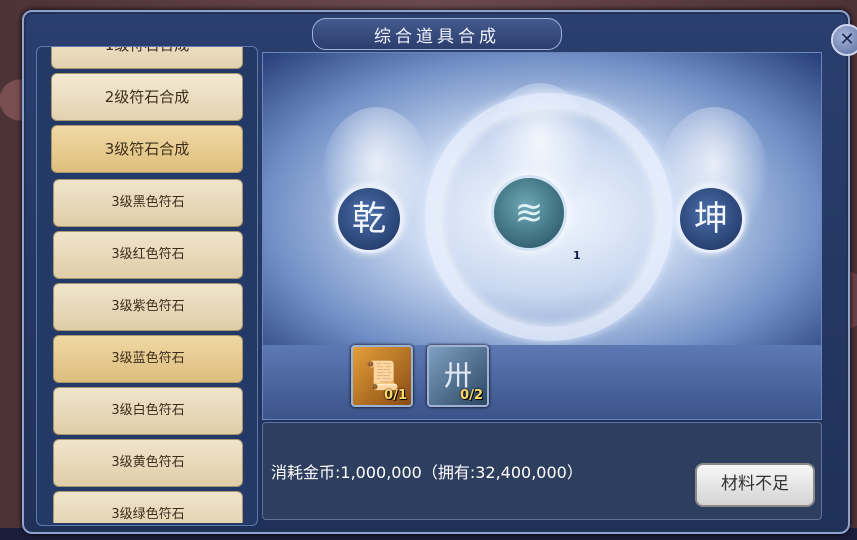 The width and height of the screenshot is (857, 540). I want to click on sub-item-blue: 3级蓝色符石, so click(148, 359).